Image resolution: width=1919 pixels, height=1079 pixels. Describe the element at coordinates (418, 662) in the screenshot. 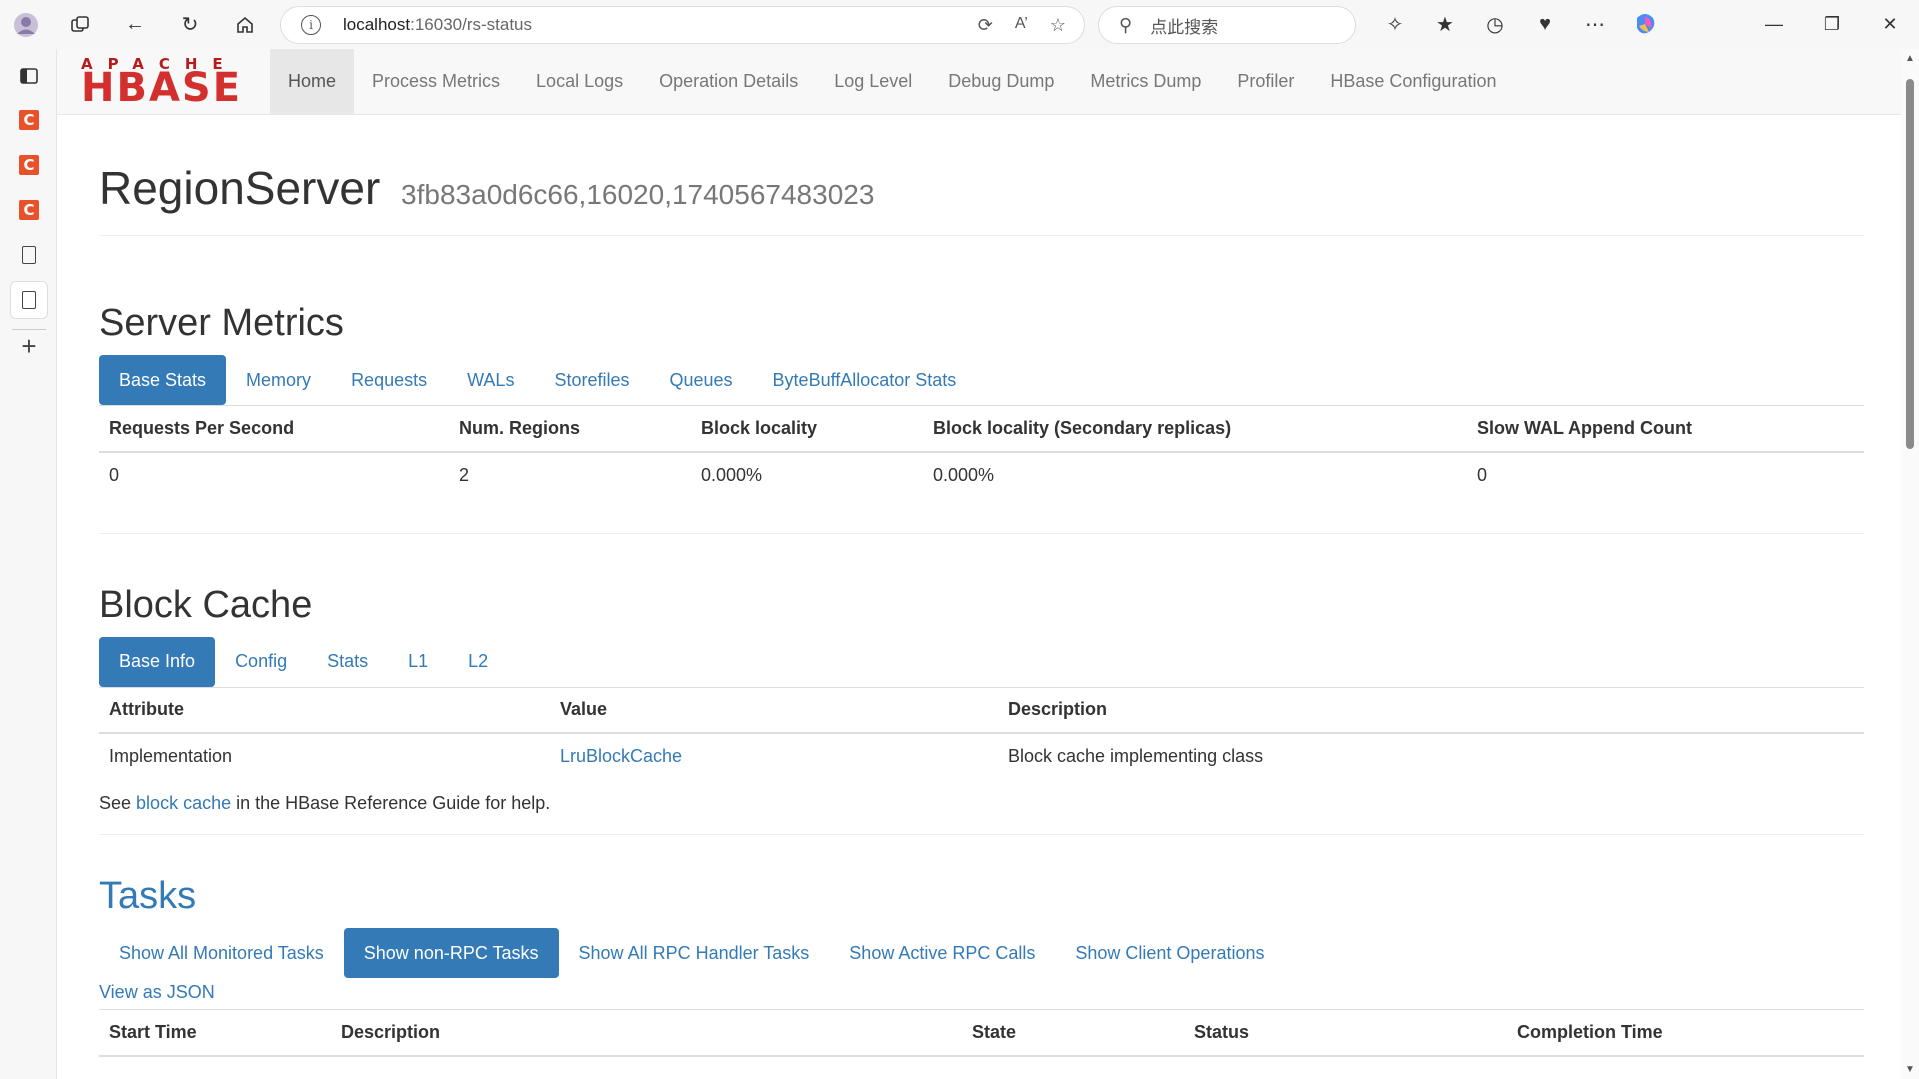

I see `tab-l1: L1` at that location.